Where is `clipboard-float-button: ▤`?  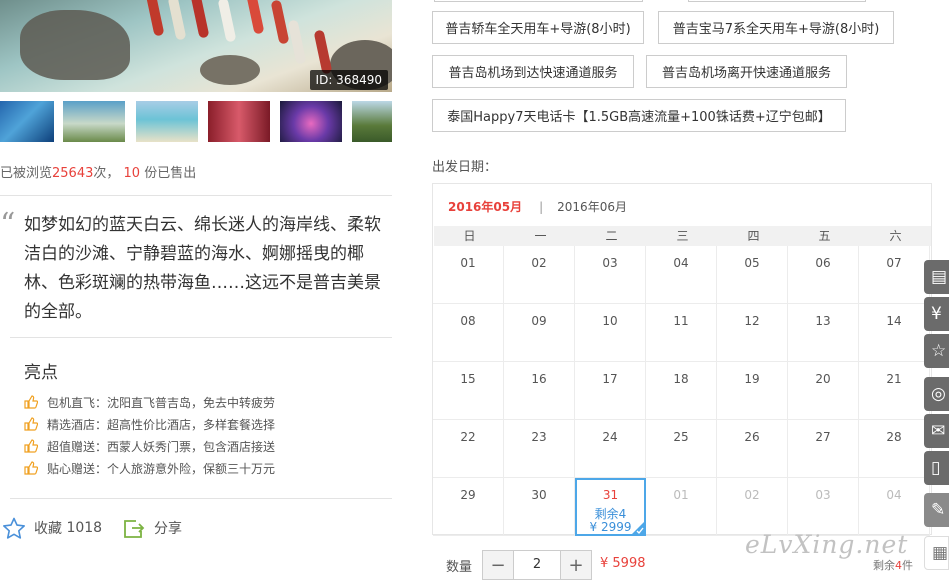 clipboard-float-button: ▤ is located at coordinates (936, 277).